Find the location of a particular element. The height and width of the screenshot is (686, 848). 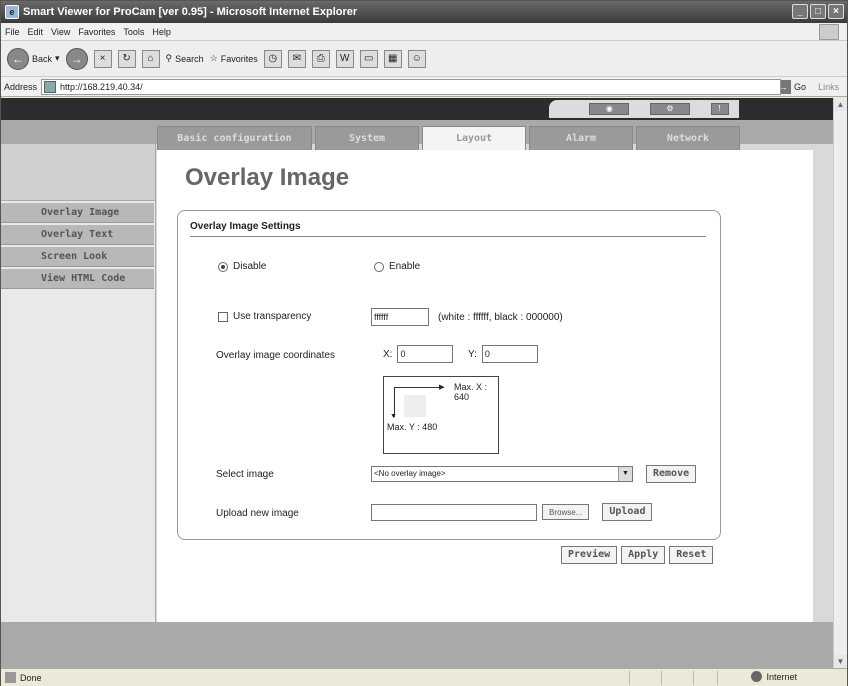

tab-alarm: Alarm is located at coordinates (581, 138).